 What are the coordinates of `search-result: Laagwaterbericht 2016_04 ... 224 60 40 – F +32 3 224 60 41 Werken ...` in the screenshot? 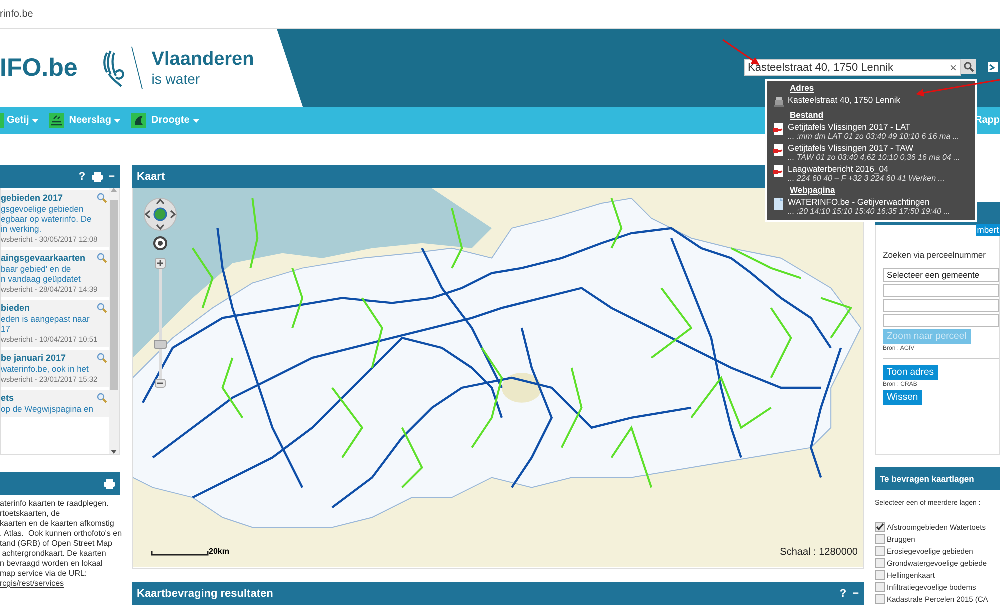 It's located at (872, 173).